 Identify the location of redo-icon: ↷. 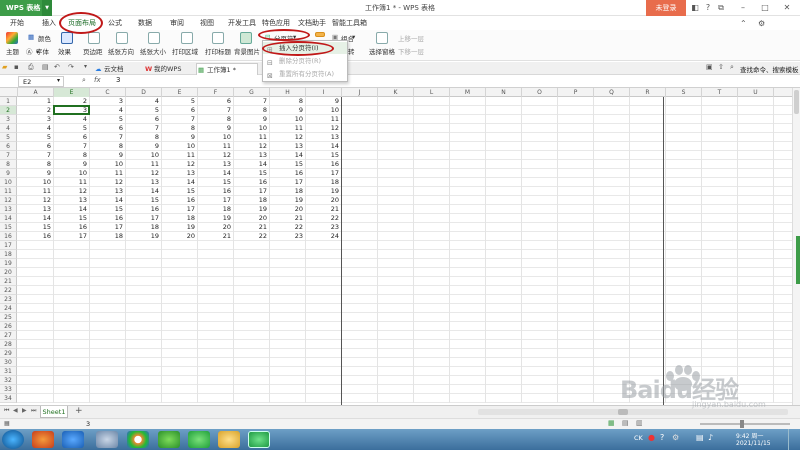
(71, 67).